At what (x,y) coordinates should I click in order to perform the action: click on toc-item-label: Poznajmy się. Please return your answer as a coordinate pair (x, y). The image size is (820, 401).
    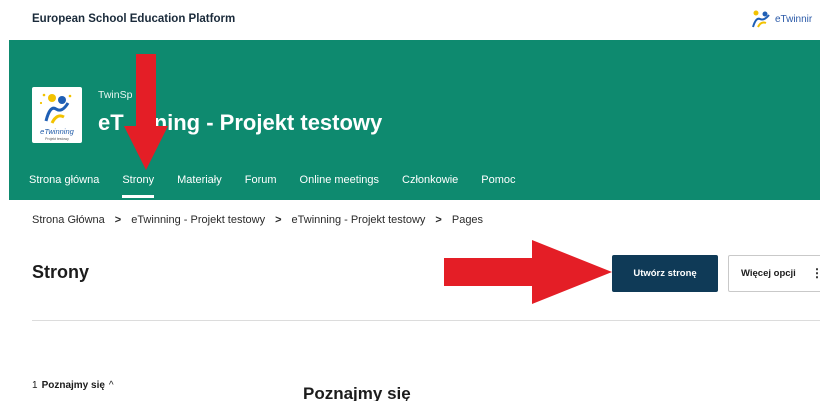
    Looking at the image, I should click on (73, 385).